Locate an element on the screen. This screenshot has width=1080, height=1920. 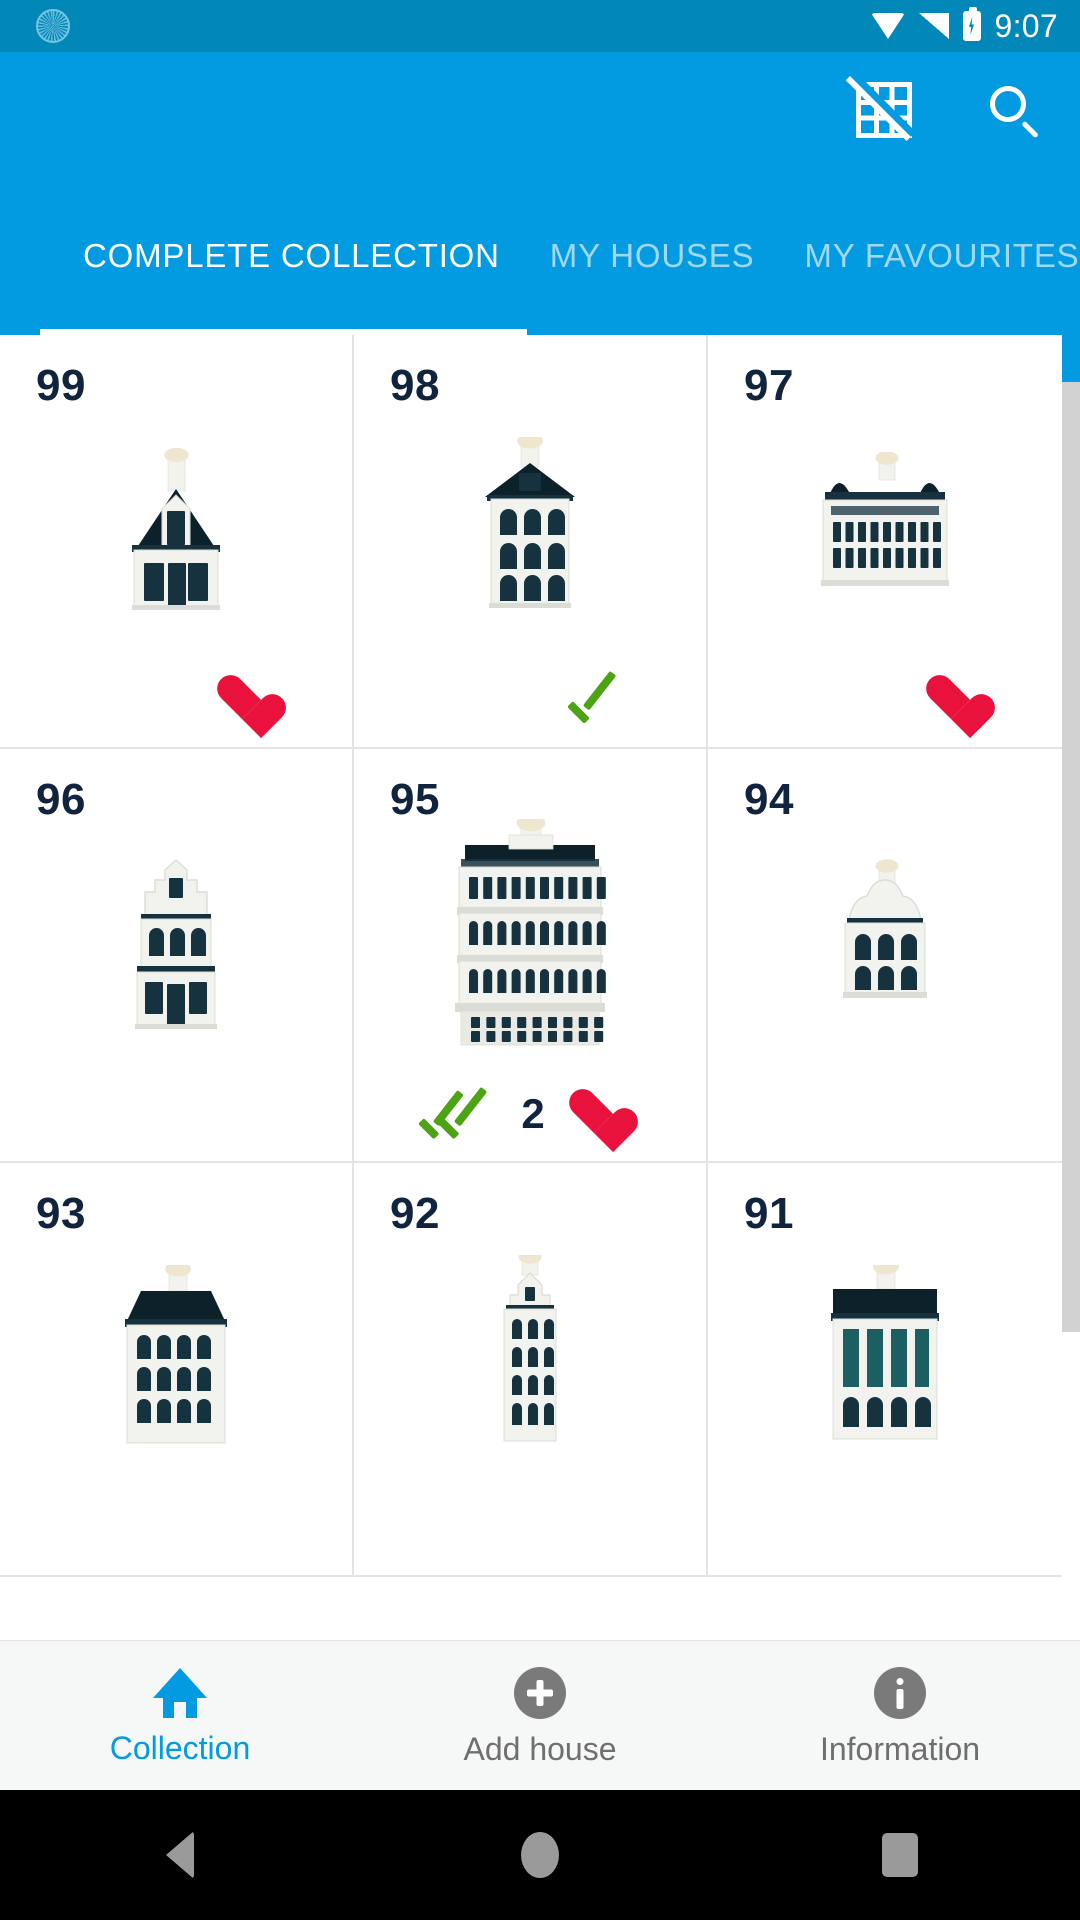
nav-label-add-house: Add house is located at coordinates (540, 1748).